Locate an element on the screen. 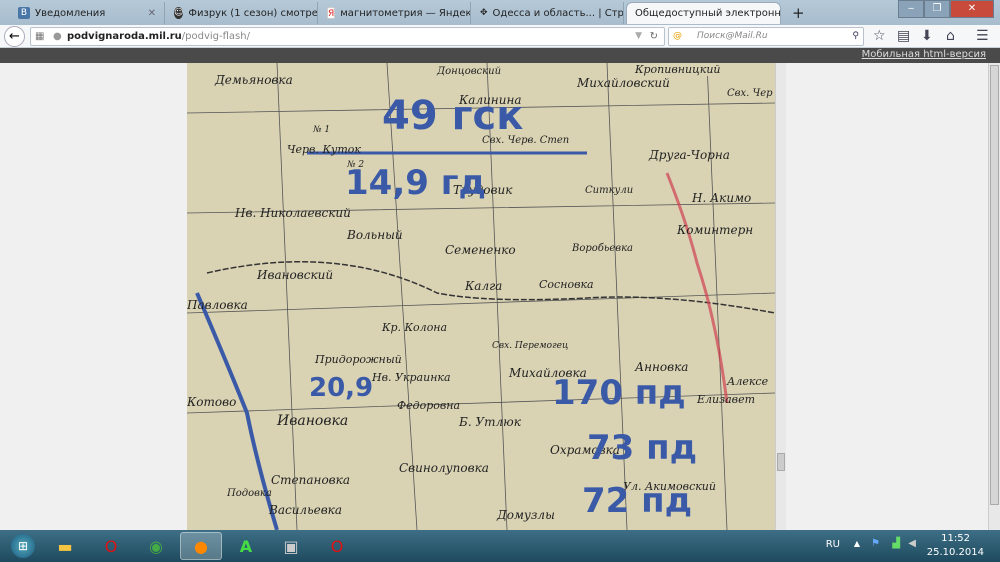 Image resolution: width=1000 pixels, height=562 pixels. map-label: Калга is located at coordinates (484, 286).